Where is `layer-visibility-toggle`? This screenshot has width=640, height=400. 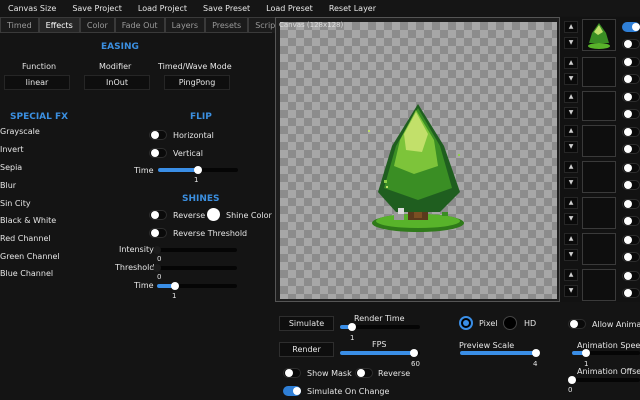
layer-visibility-toggle is located at coordinates (631, 27).